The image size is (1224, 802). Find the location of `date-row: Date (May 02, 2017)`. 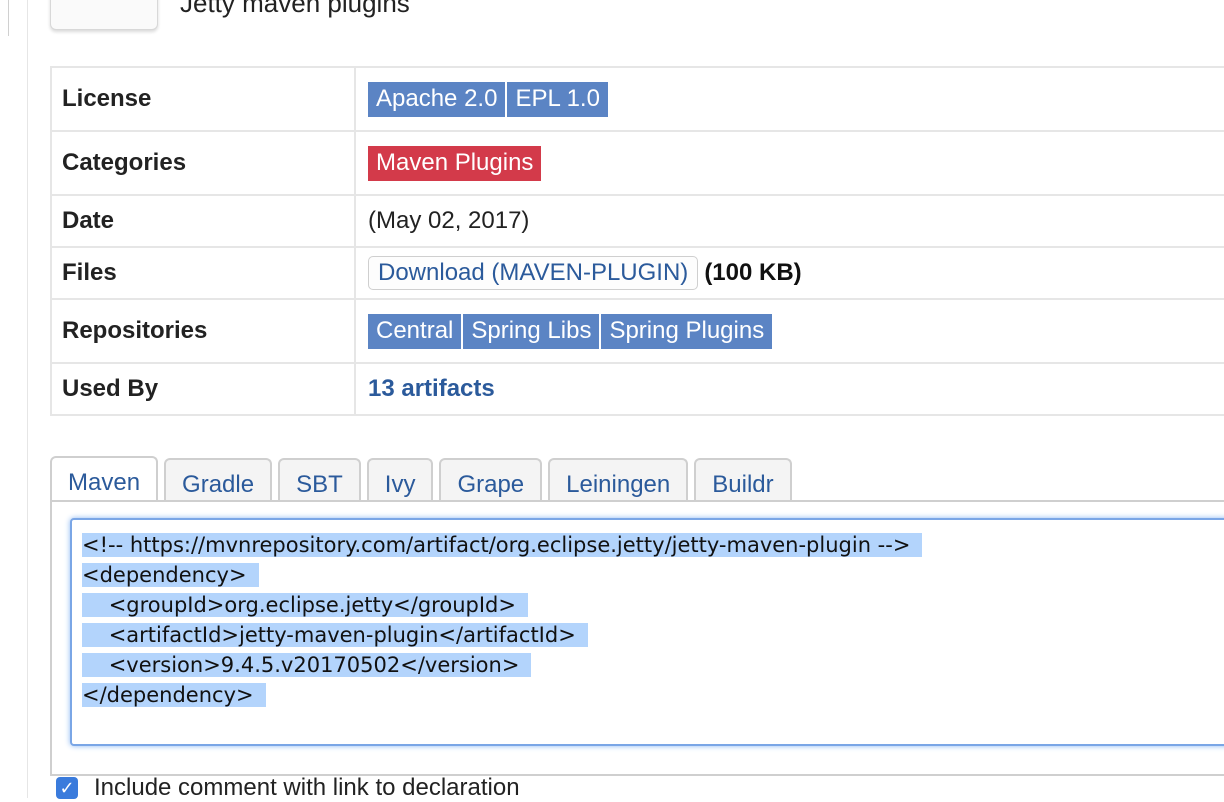

date-row: Date (May 02, 2017) is located at coordinates (637, 221).